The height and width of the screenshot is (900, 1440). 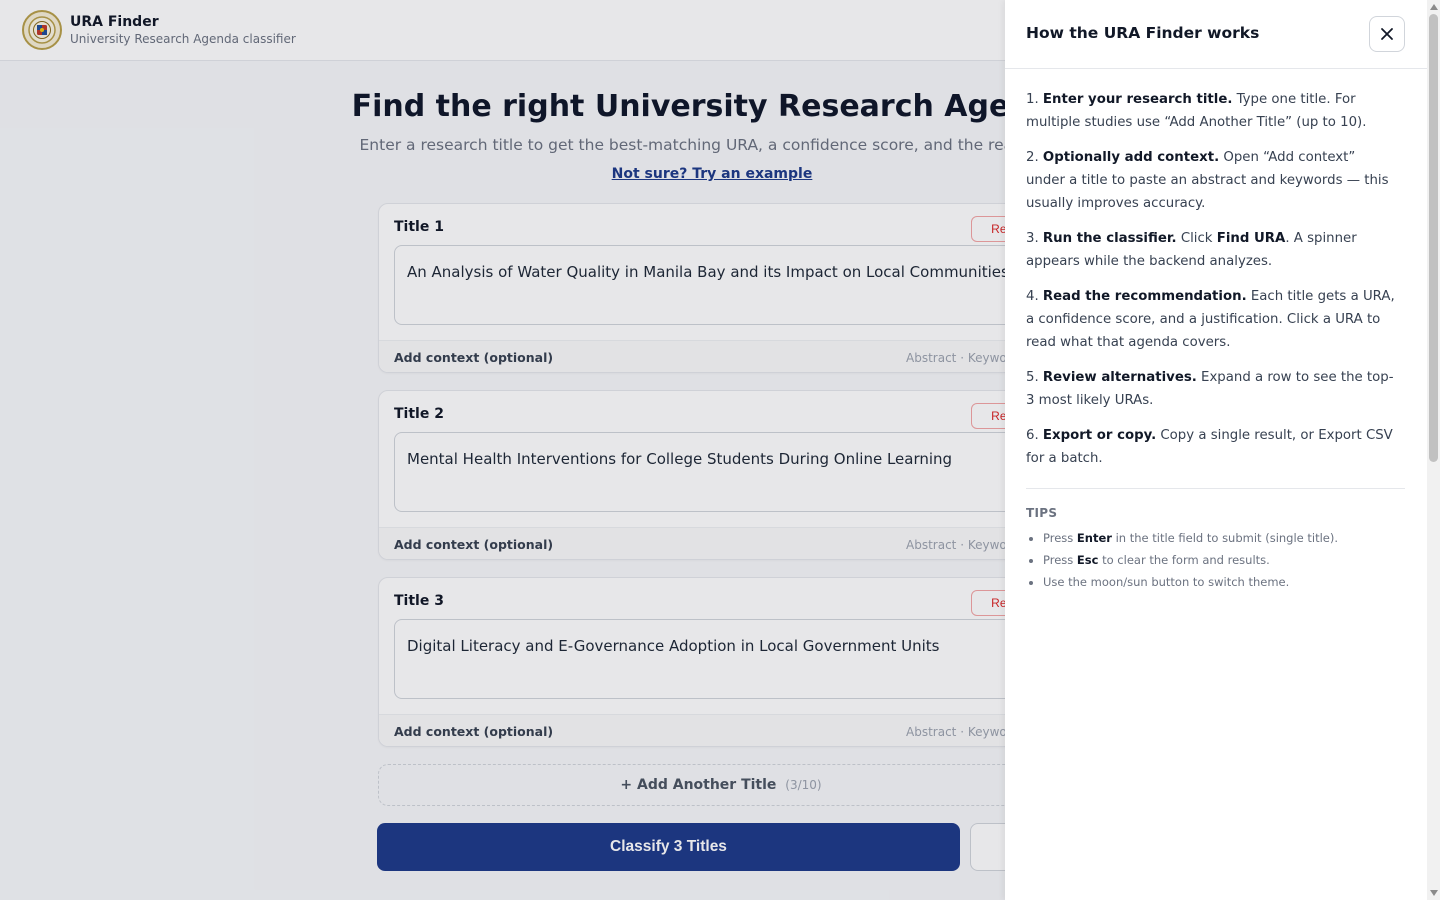 I want to click on step-heading: Export or copy., so click(x=1099, y=435).